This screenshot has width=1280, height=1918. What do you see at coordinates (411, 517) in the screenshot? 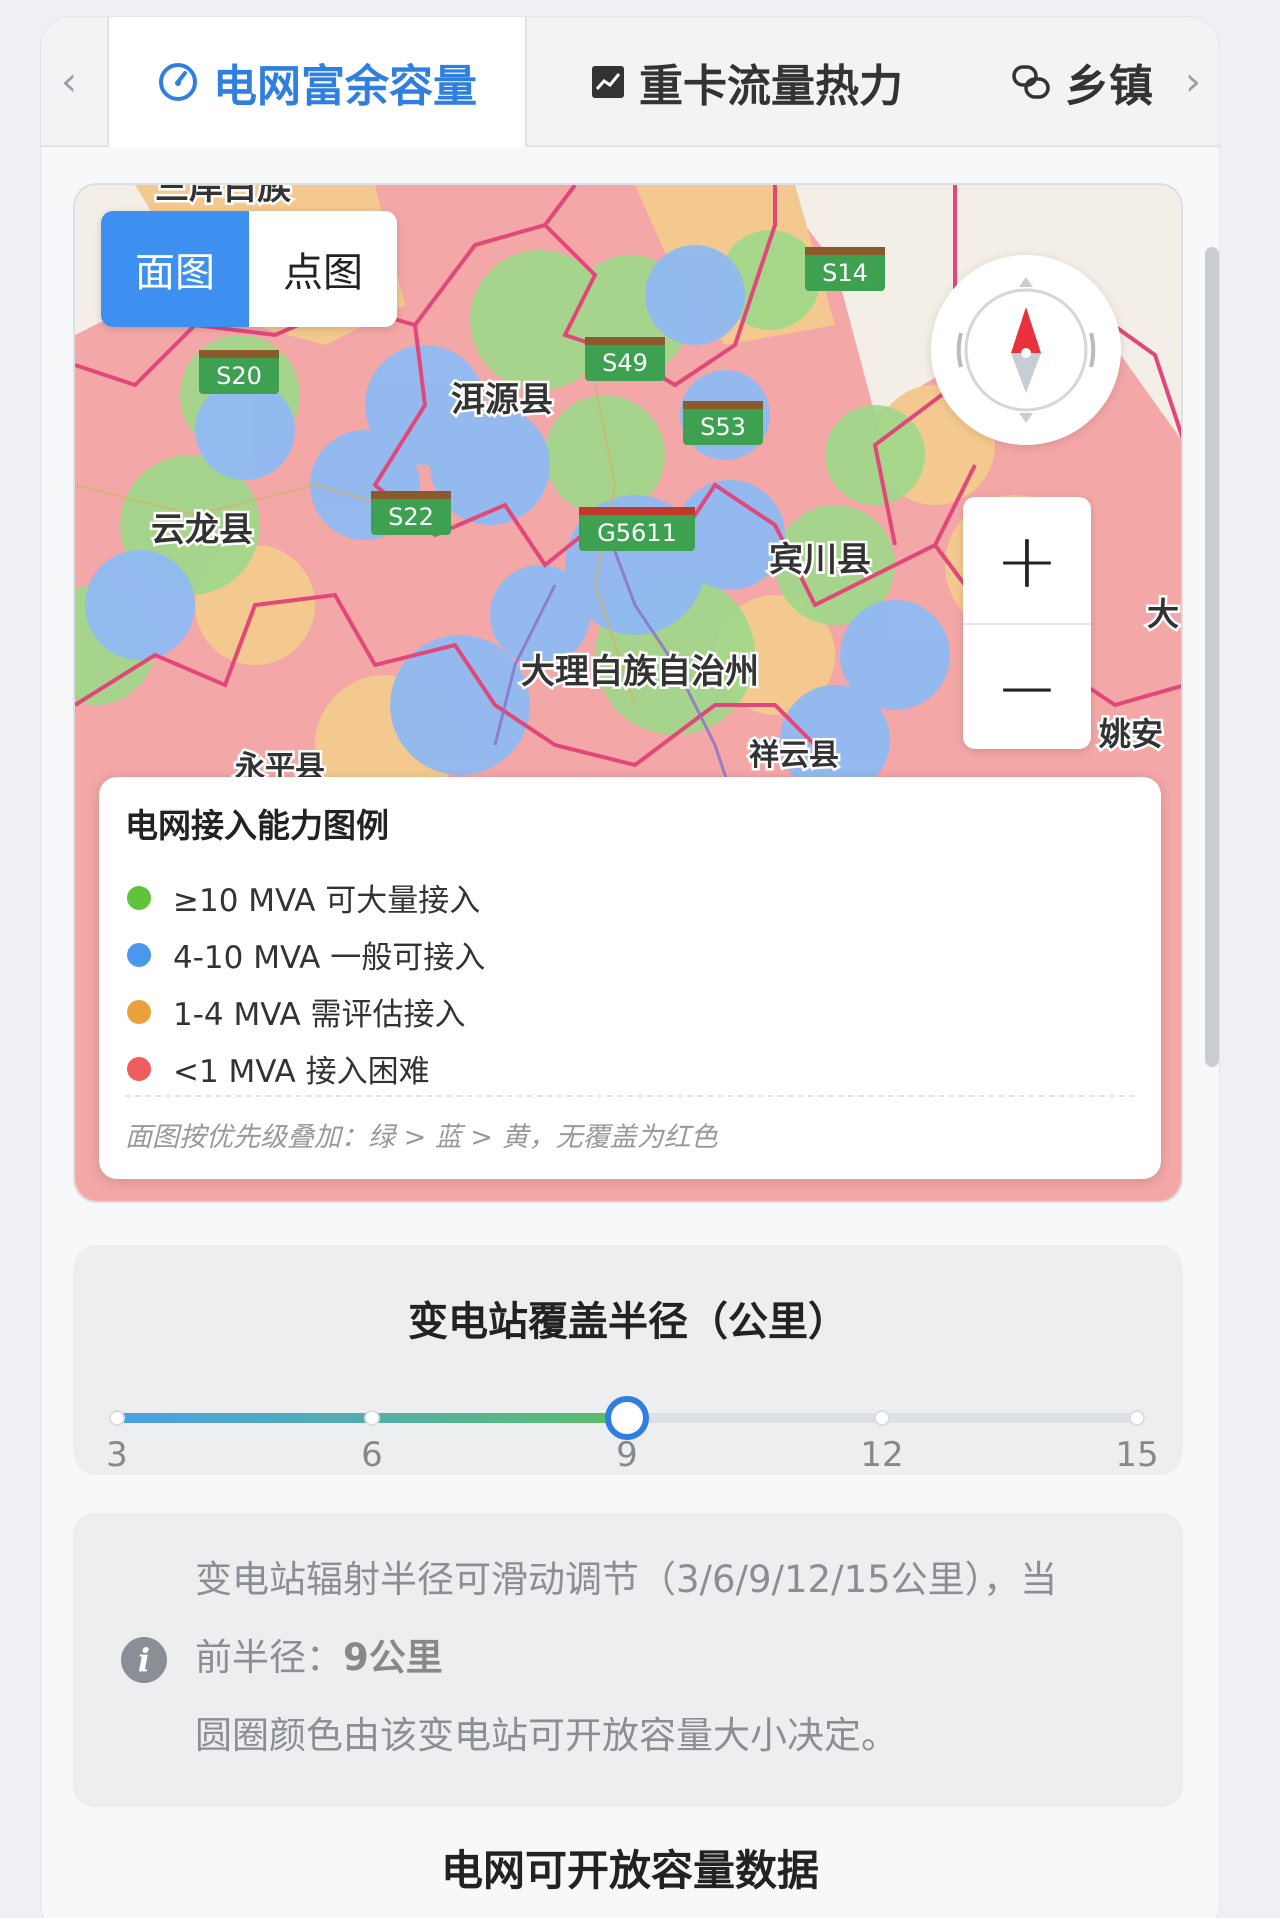
I see `svg-text: S22` at bounding box center [411, 517].